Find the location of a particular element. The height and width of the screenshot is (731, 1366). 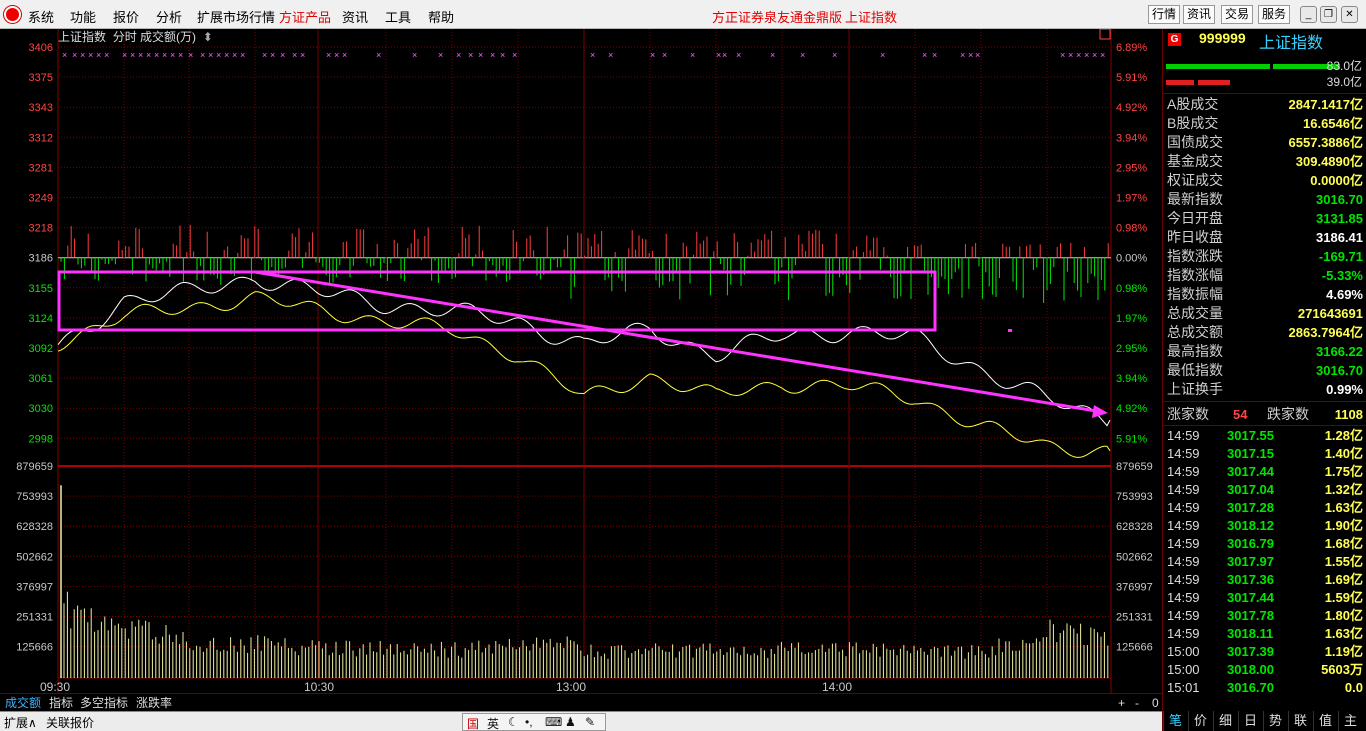

tick-price: 3018.00 is located at coordinates (1250, 669).